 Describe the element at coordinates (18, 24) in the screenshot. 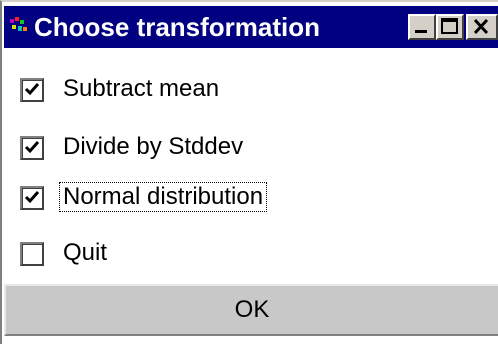

I see `app-icon` at that location.